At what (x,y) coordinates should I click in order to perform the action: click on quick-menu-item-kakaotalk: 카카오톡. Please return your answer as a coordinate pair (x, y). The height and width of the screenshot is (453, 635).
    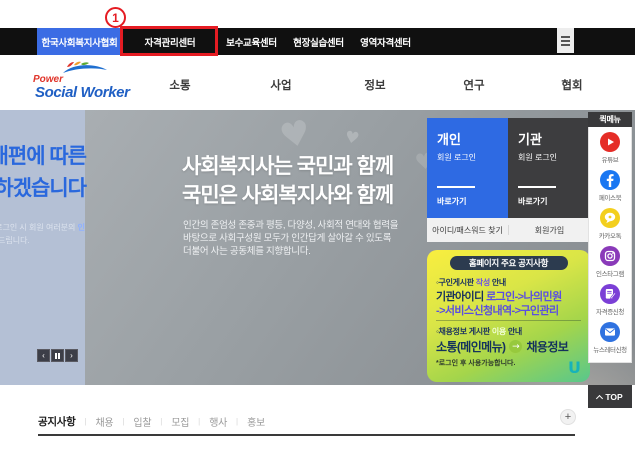
    Looking at the image, I should click on (610, 224).